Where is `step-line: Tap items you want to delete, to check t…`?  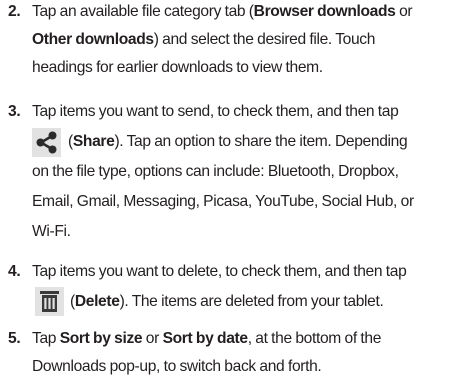
step-line: Tap items you want to delete, to check t… is located at coordinates (219, 272).